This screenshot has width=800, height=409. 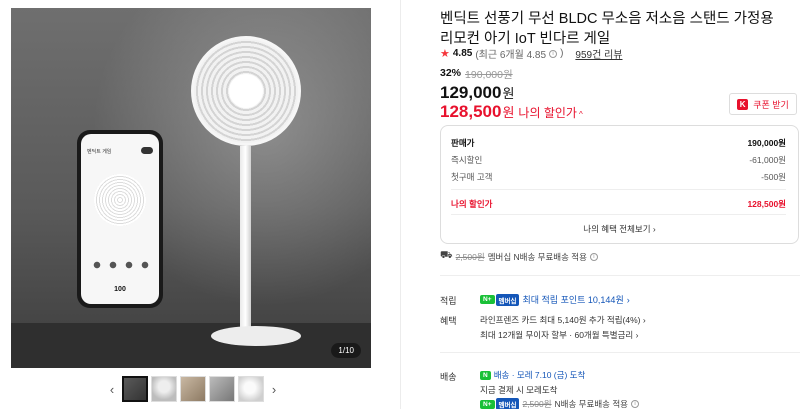 I want to click on breakdown-label: 첫구매 고객, so click(x=472, y=177).